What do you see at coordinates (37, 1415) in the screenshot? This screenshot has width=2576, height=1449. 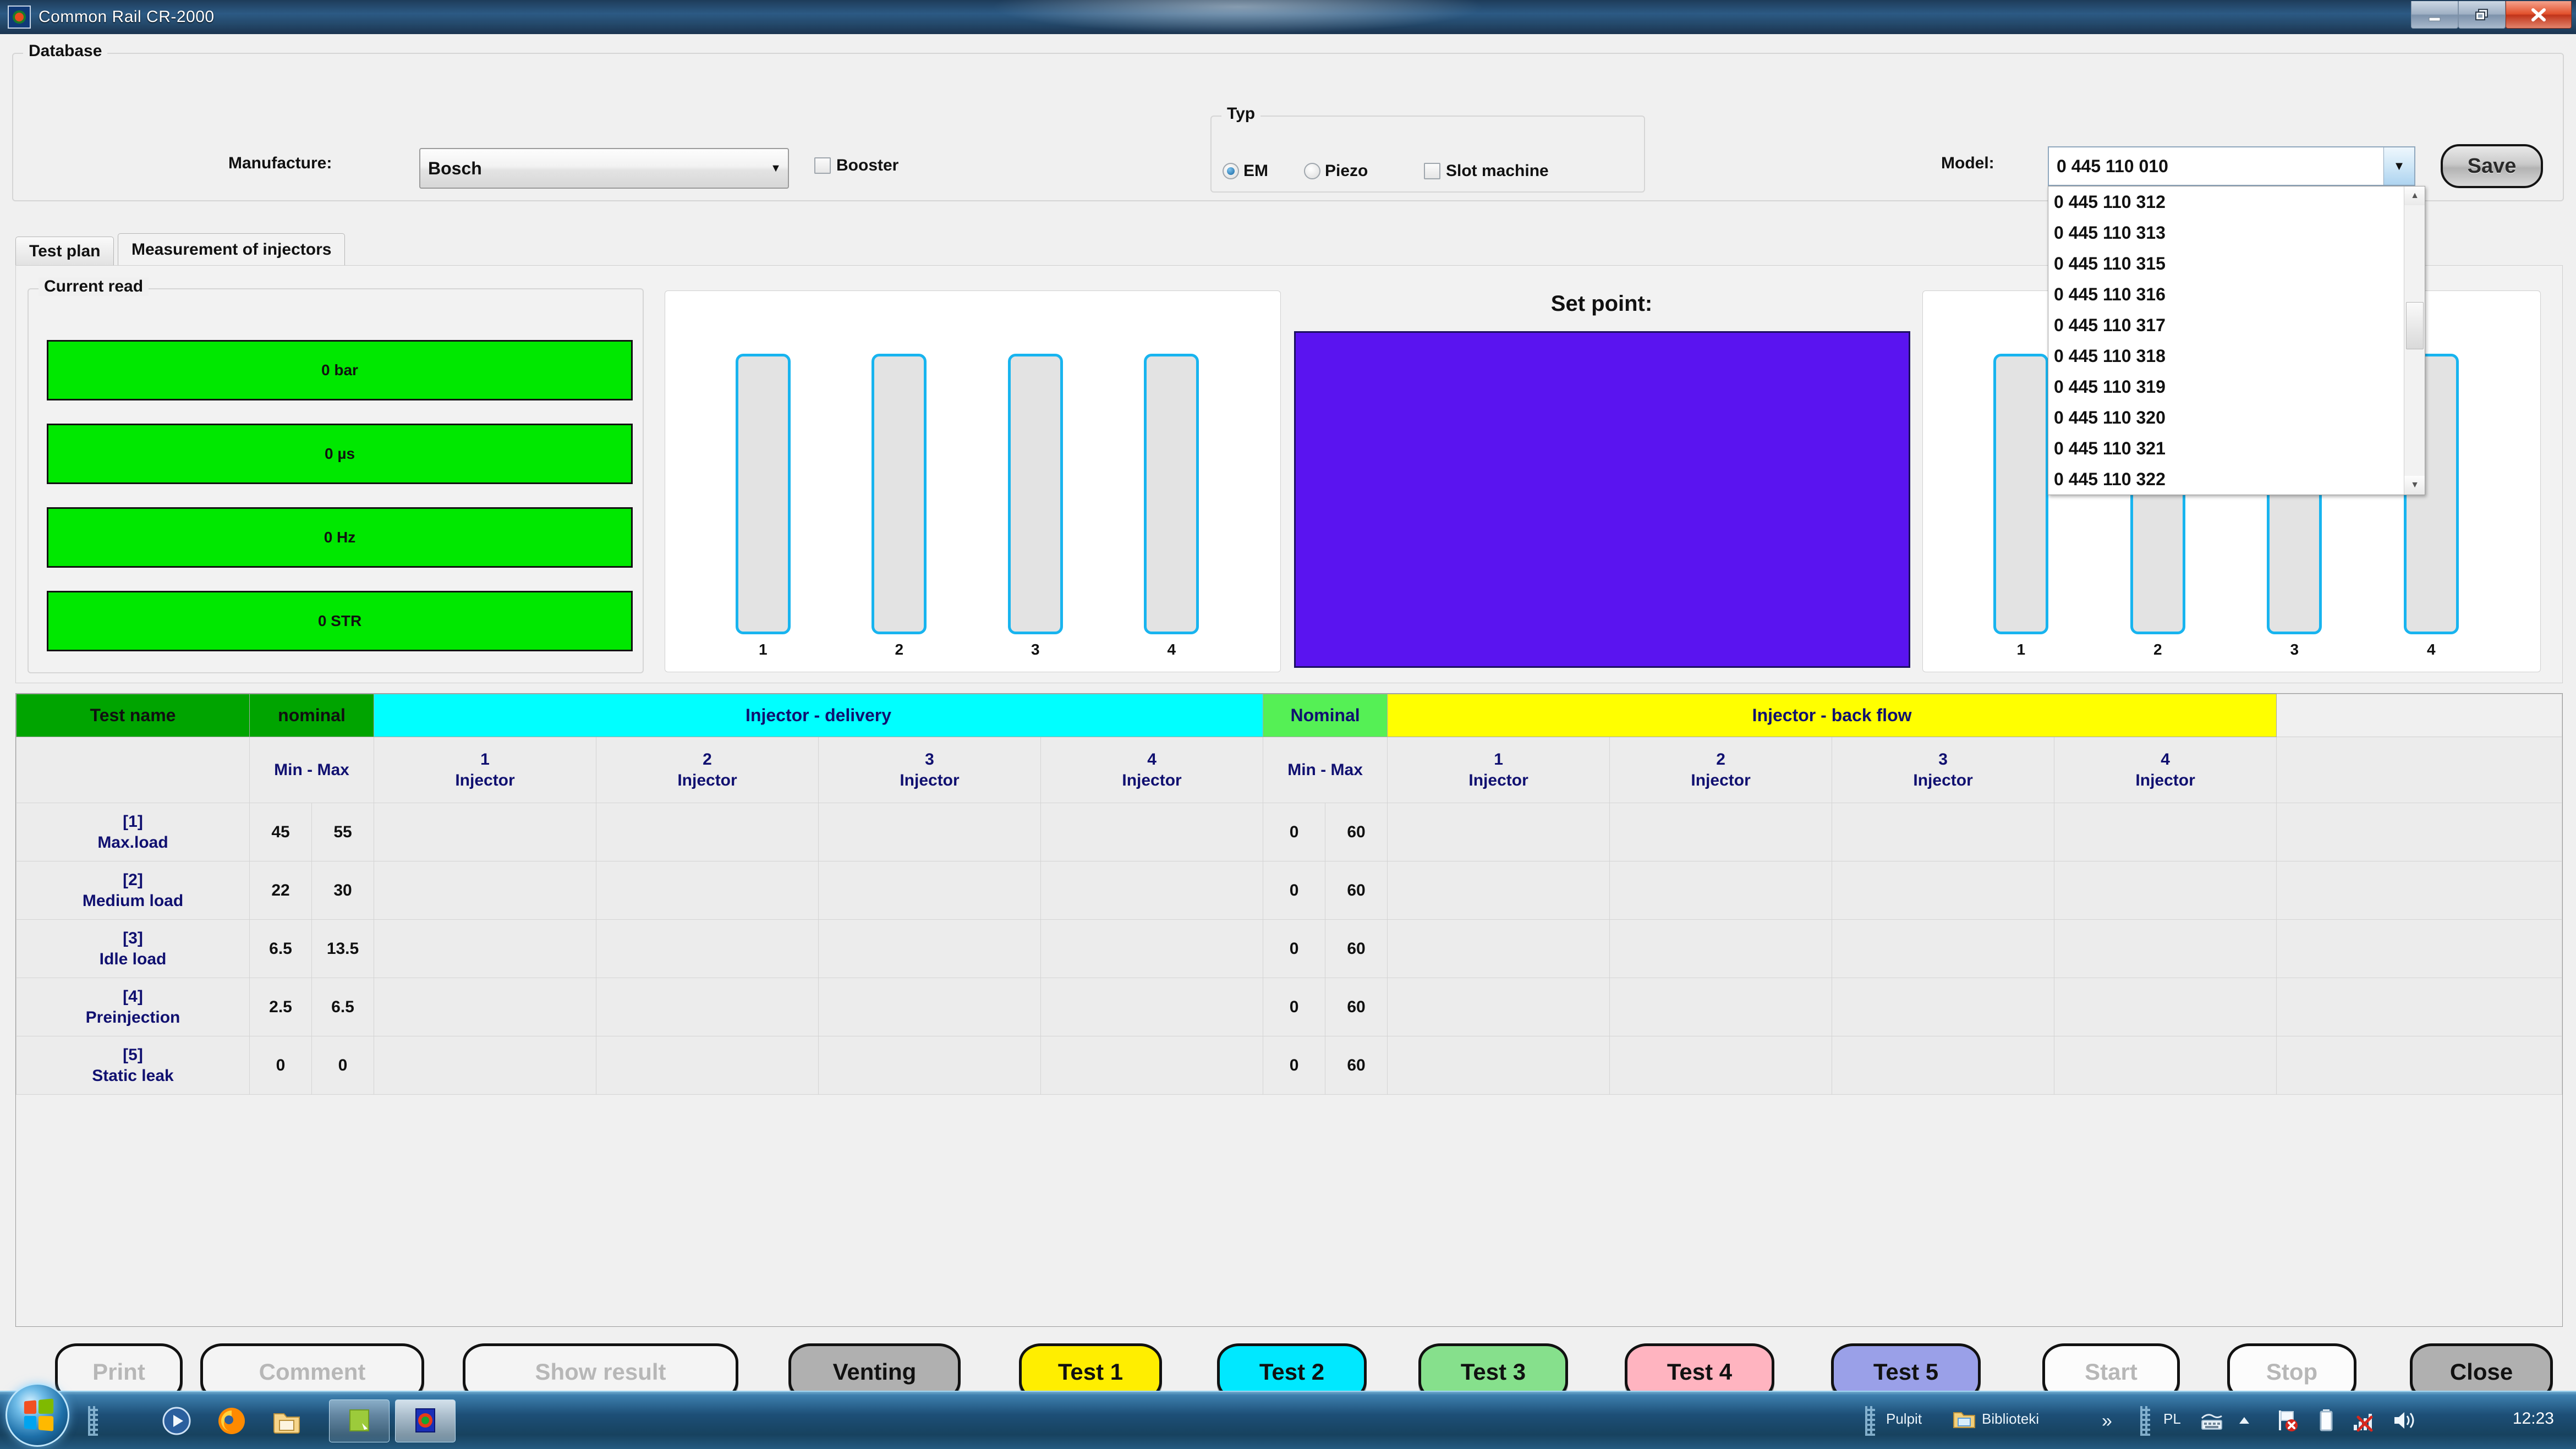 I see `start-orb-icon` at bounding box center [37, 1415].